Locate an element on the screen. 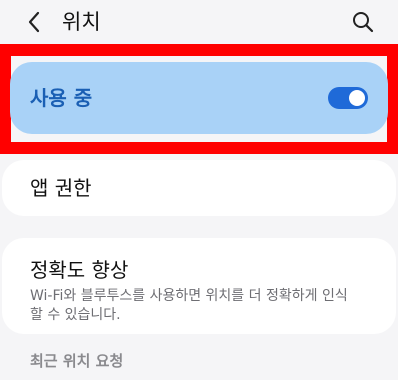 This screenshot has height=380, width=398. improve-accuracy-label: 정확도 향상 is located at coordinates (79, 270).